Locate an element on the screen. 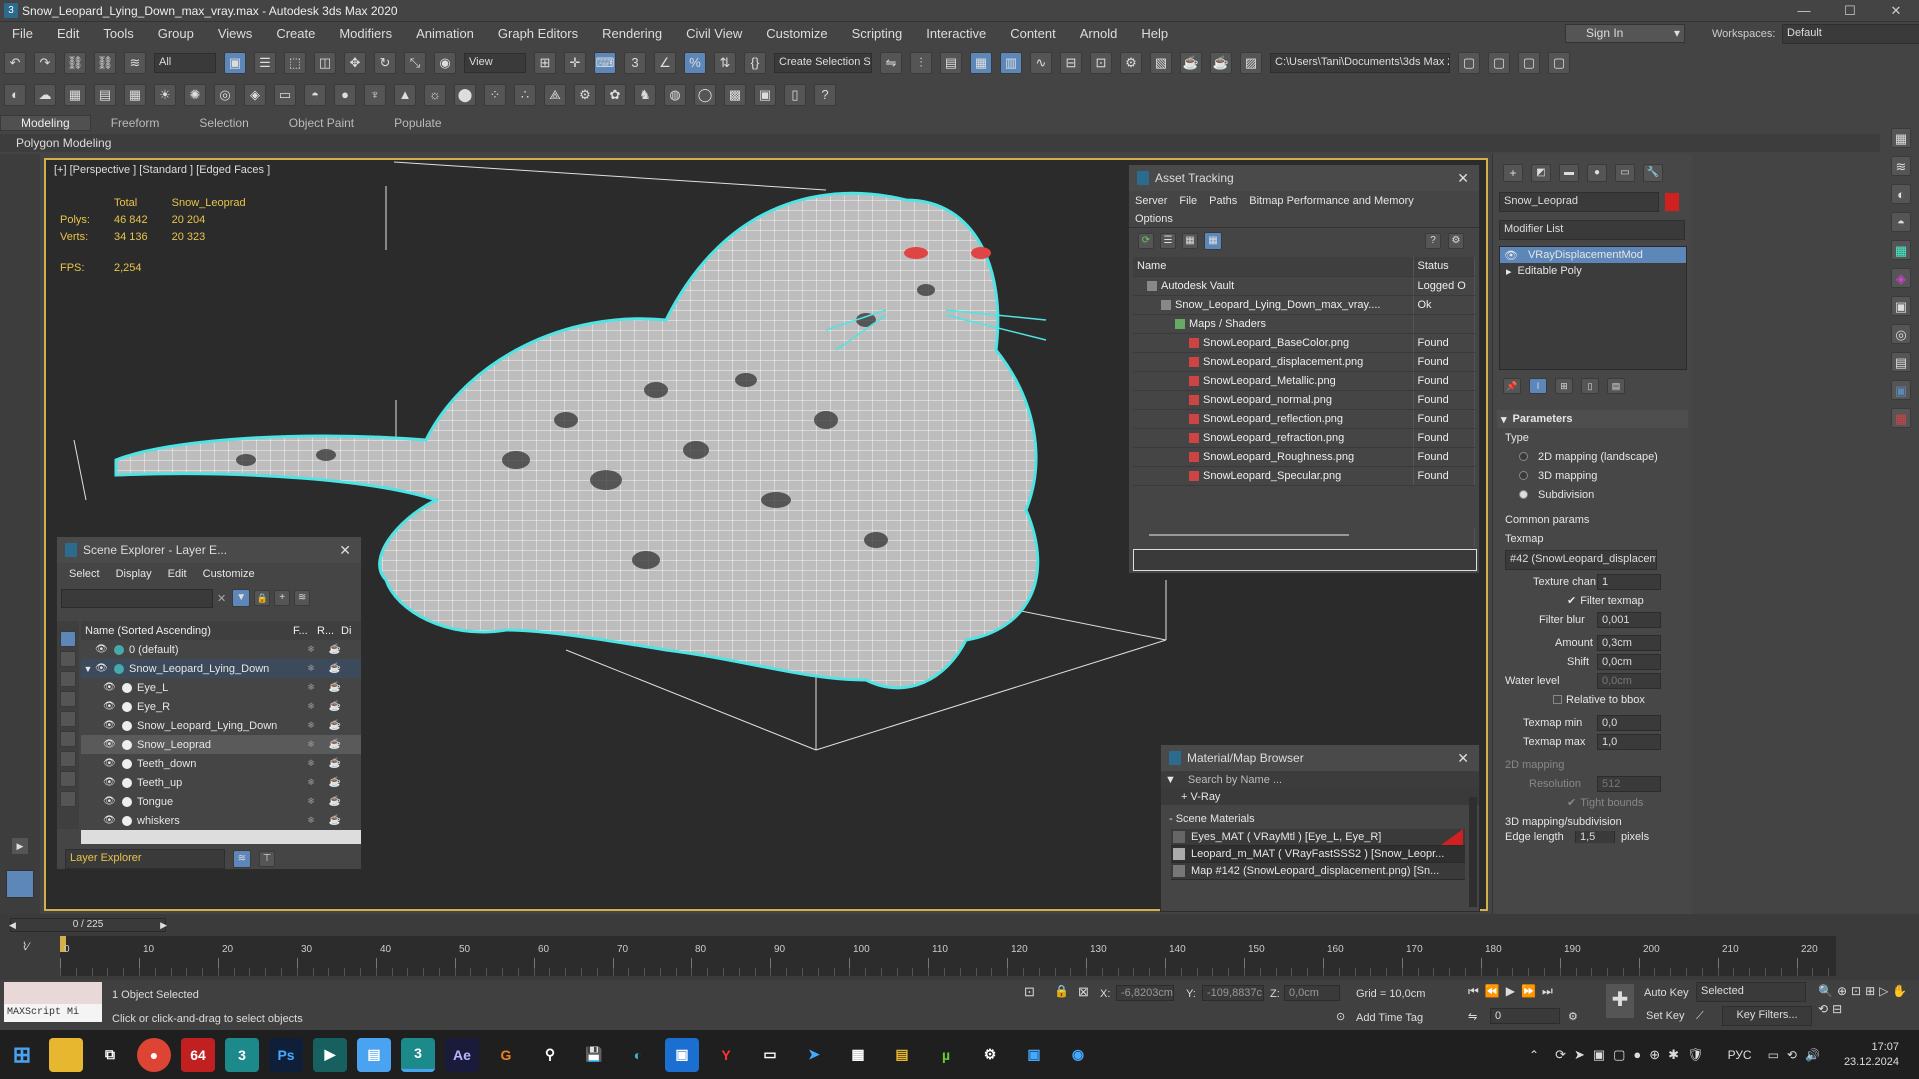 Image resolution: width=1919 pixels, height=1079 pixels. language-indicator: РУС is located at coordinates (1740, 1055).